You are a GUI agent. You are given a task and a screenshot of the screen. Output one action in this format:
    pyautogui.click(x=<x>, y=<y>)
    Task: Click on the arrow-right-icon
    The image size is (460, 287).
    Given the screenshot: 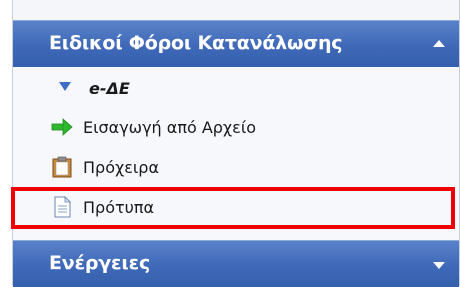 What is the action you would take?
    pyautogui.click(x=62, y=127)
    